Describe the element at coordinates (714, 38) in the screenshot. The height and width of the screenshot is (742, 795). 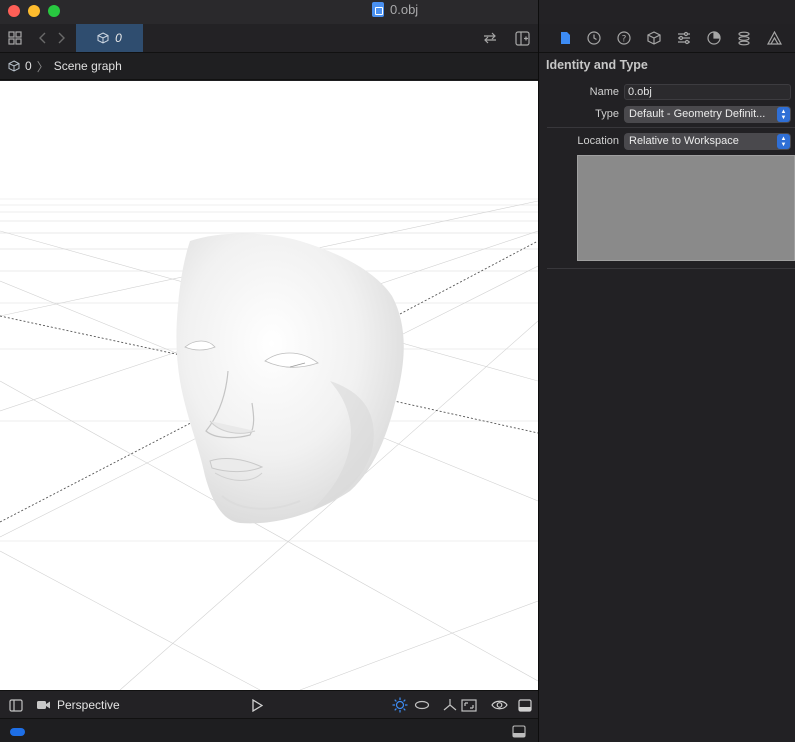
I see `physics-icon` at that location.